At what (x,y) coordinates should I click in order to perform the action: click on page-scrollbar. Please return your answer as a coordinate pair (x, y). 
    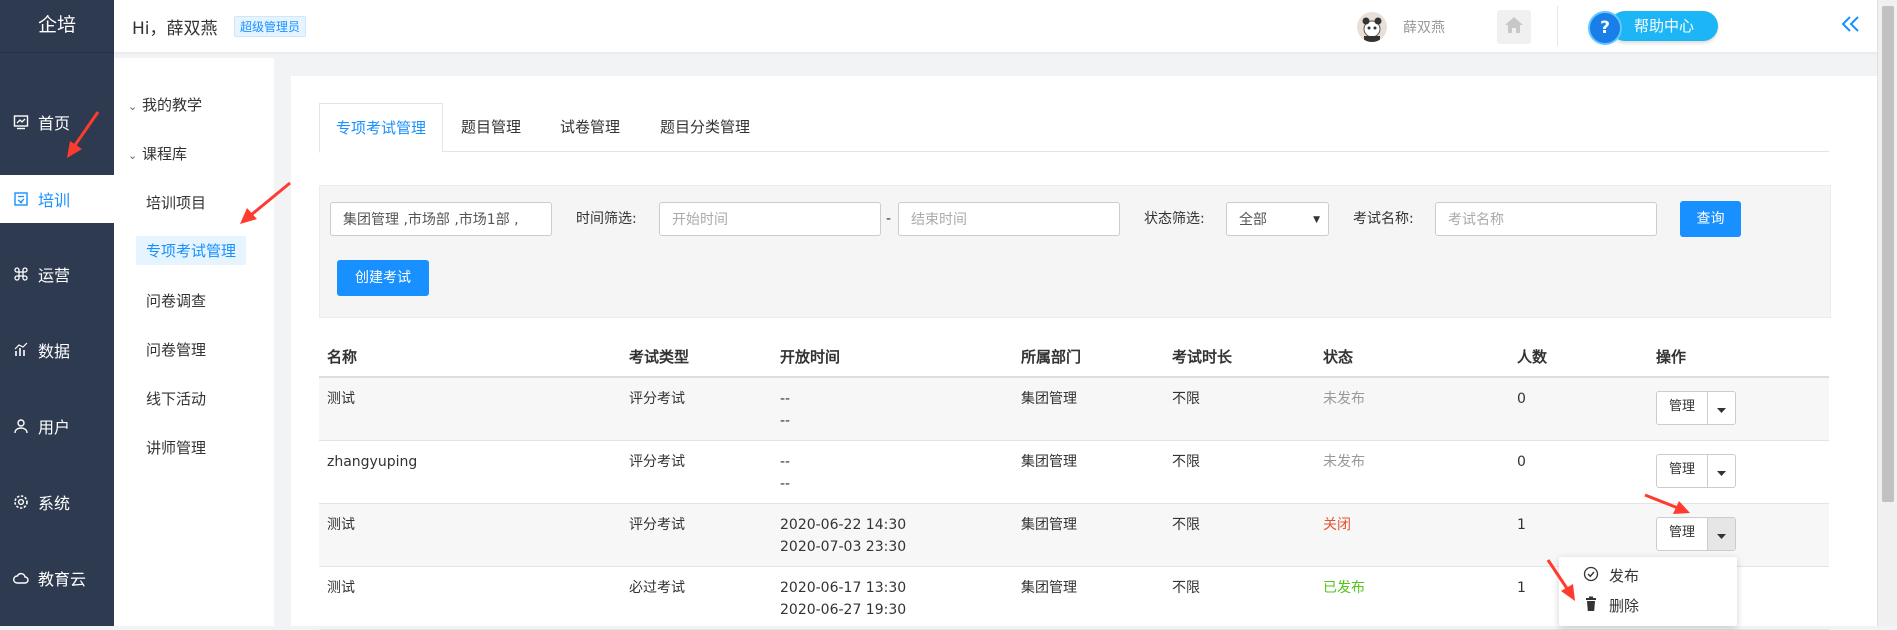
    Looking at the image, I should click on (1887, 313).